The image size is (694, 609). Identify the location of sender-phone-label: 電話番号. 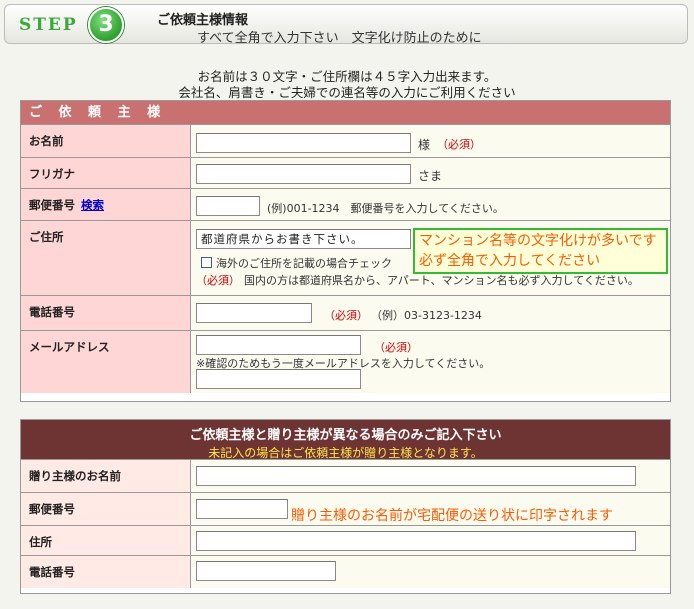
(106, 572).